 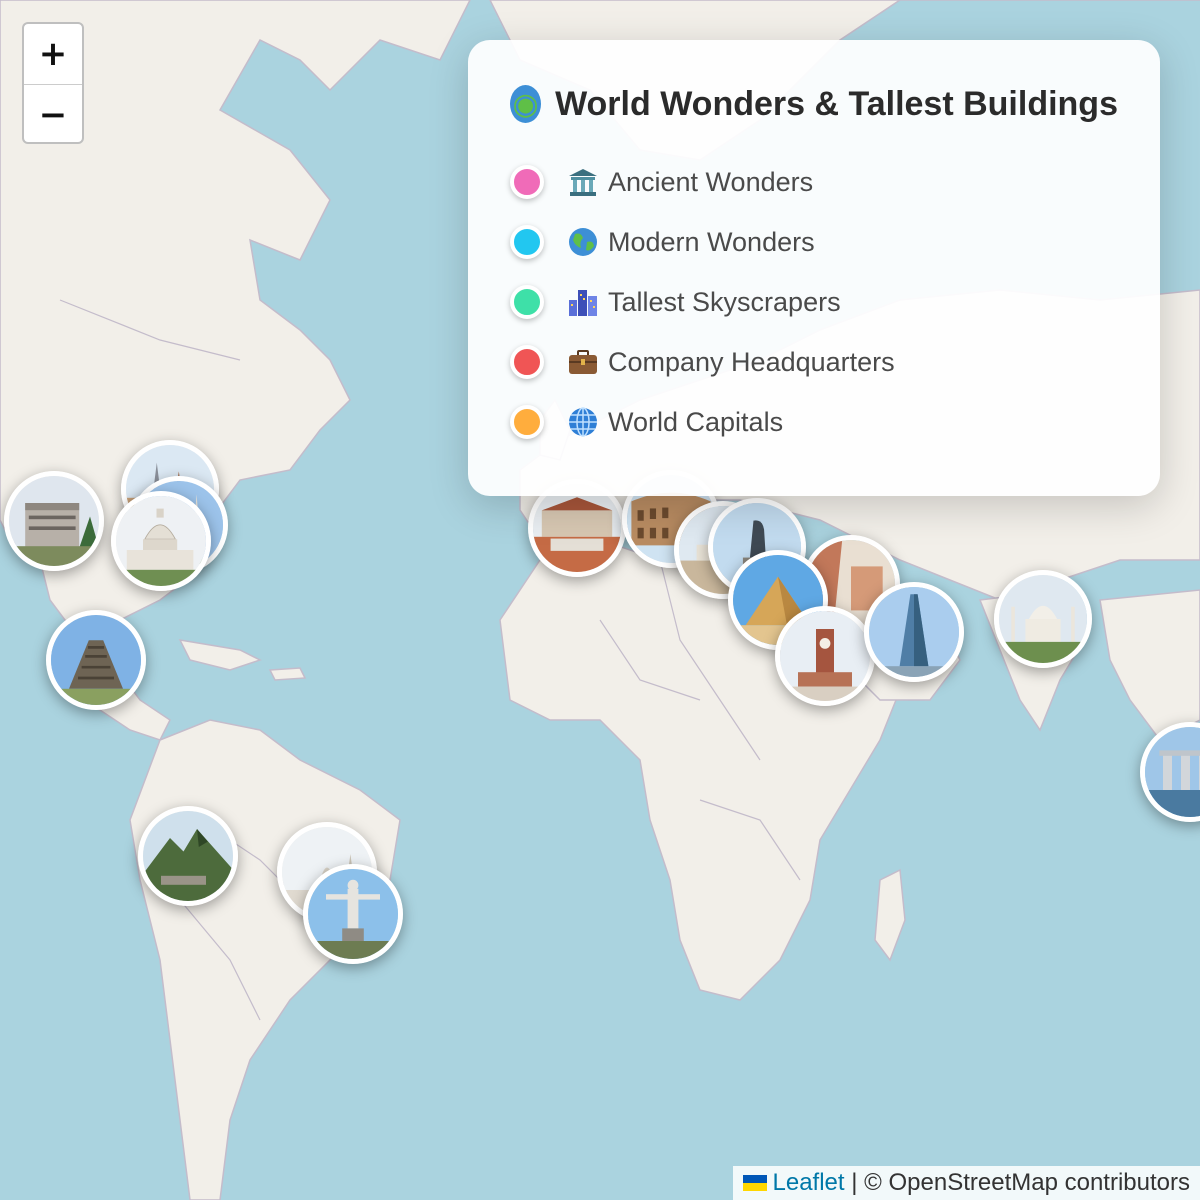 I want to click on clock-tower-photo, so click(x=825, y=656).